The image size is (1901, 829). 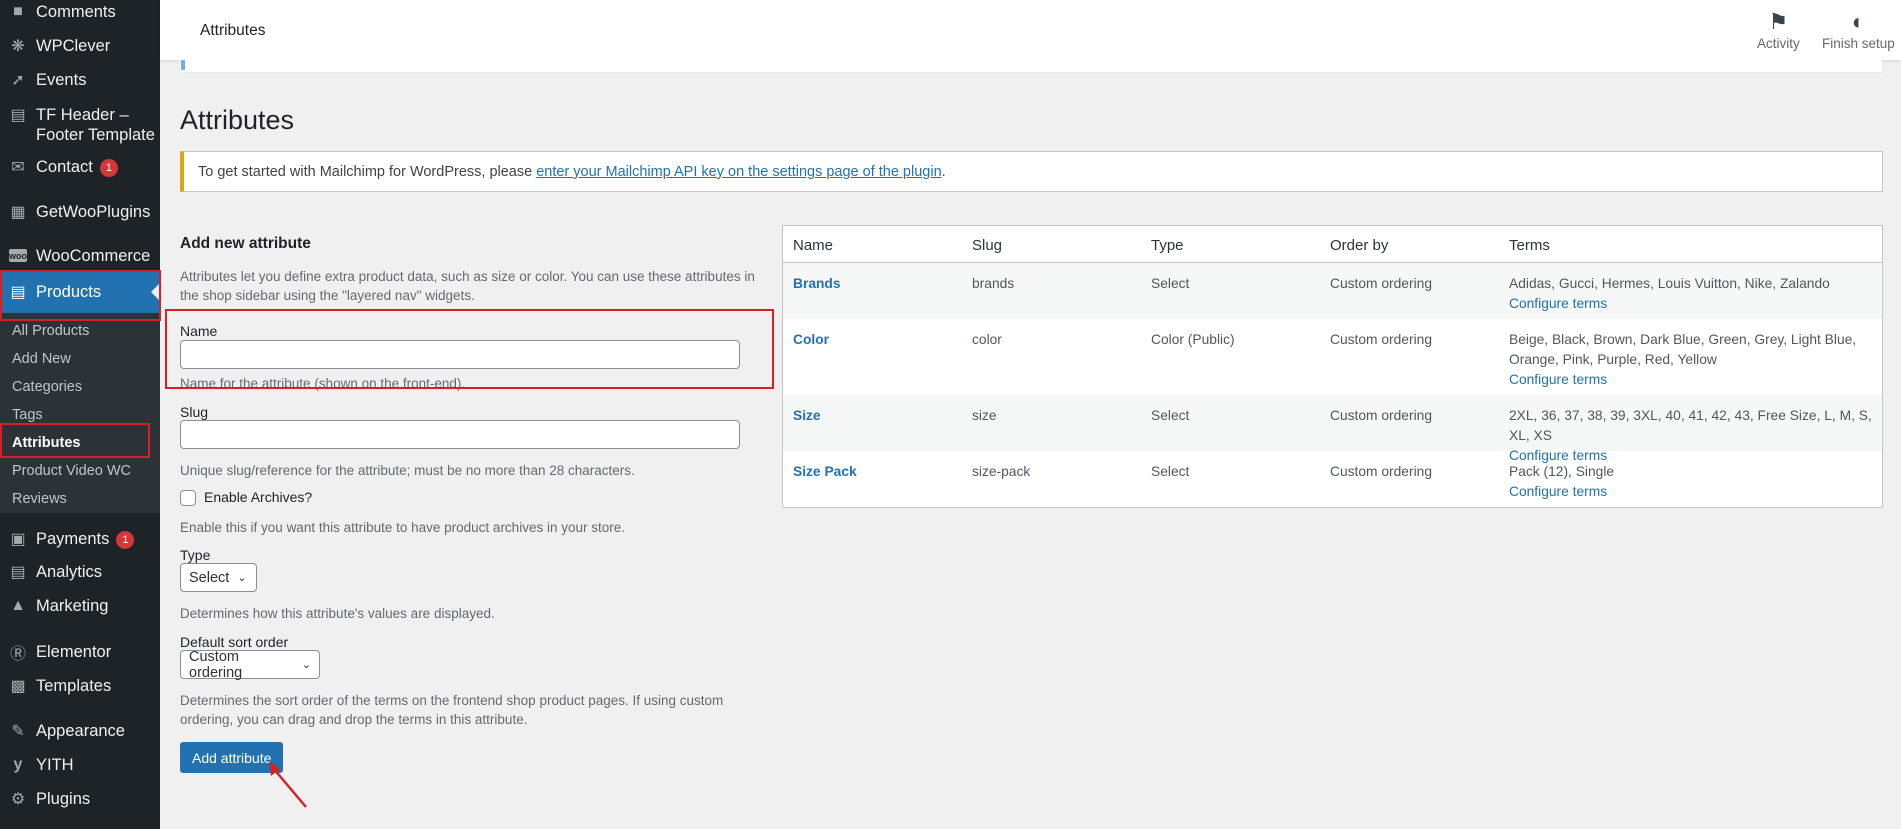 What do you see at coordinates (984, 415) in the screenshot?
I see `attribute-slug: size` at bounding box center [984, 415].